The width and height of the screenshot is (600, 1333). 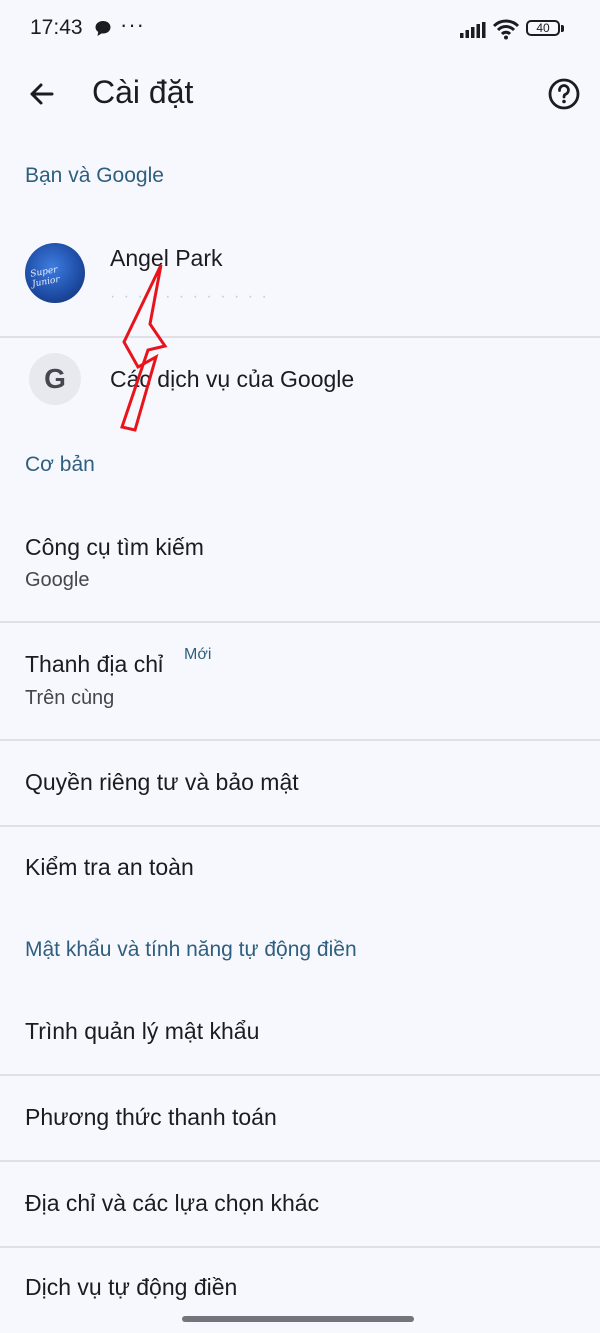 What do you see at coordinates (172, 1203) in the screenshot?
I see `addresses-title: Địa chỉ và các lựa chọn khác` at bounding box center [172, 1203].